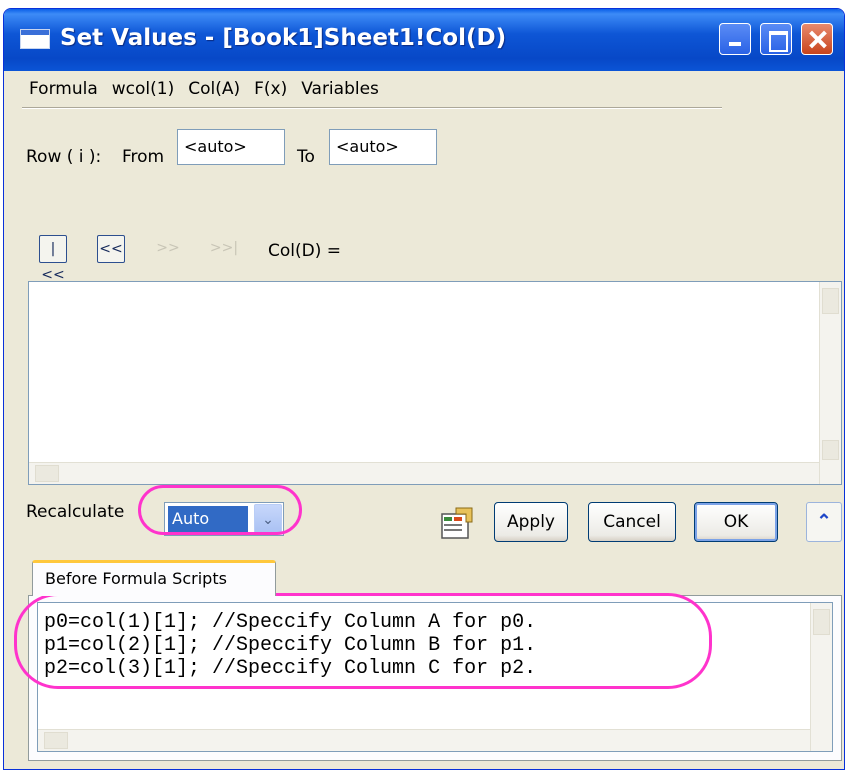  I want to click on menu-bar: Formula wcol(1) Col(A) F(x) Variables, so click(204, 90).